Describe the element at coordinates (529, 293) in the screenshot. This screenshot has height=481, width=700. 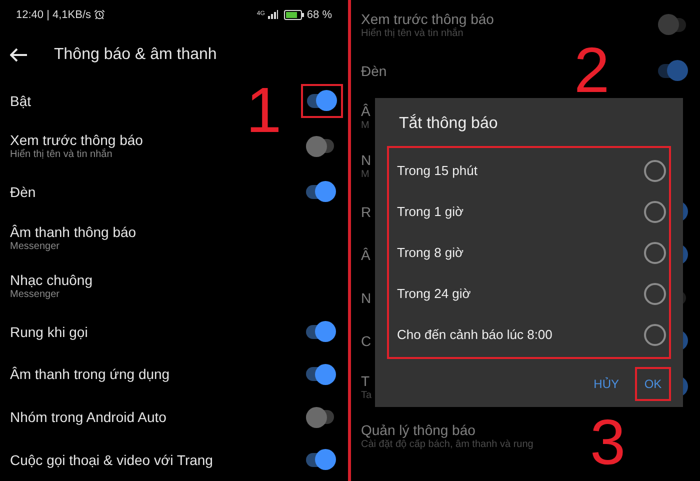
I see `radio-option: Trong 24 giờ` at that location.